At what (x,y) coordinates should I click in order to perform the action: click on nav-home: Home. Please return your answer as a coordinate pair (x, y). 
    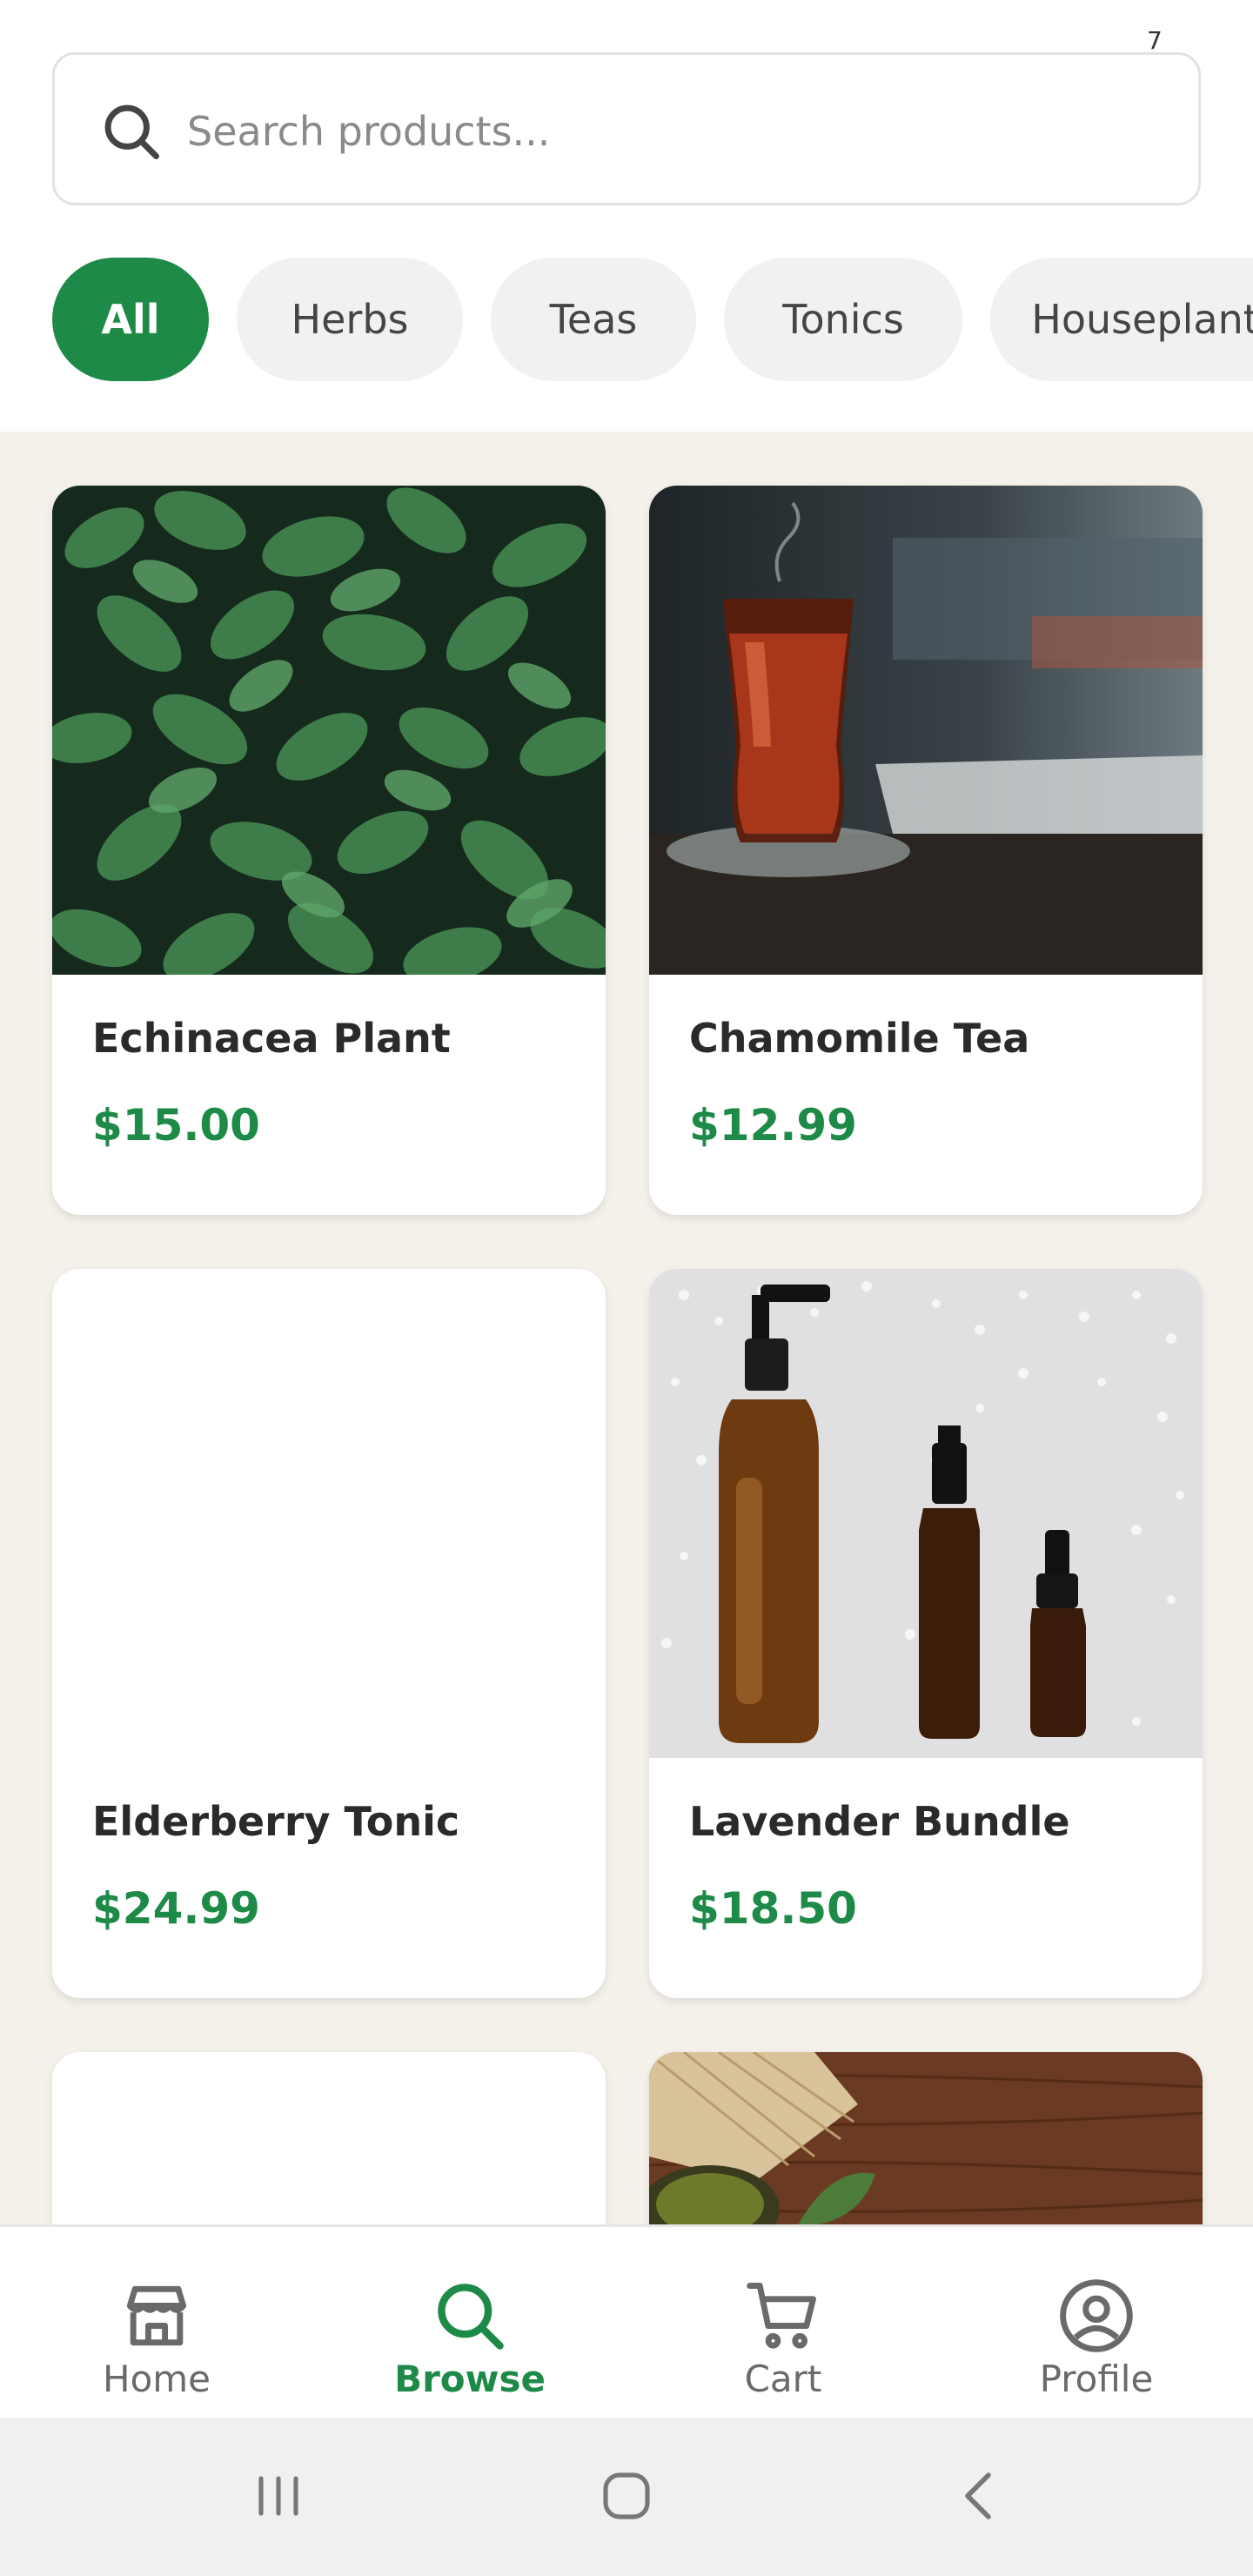
    Looking at the image, I should click on (156, 2324).